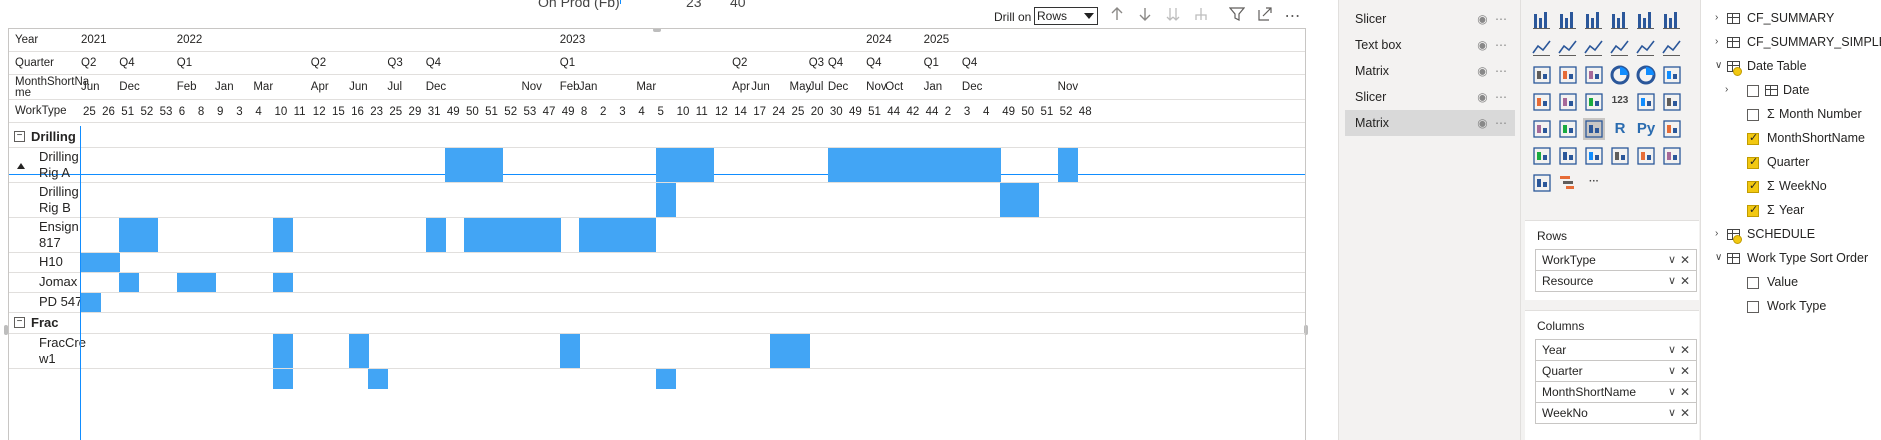 This screenshot has height=440, width=1881. I want to click on field-well-item: MonthShortName ∨ ✕, so click(1616, 392).